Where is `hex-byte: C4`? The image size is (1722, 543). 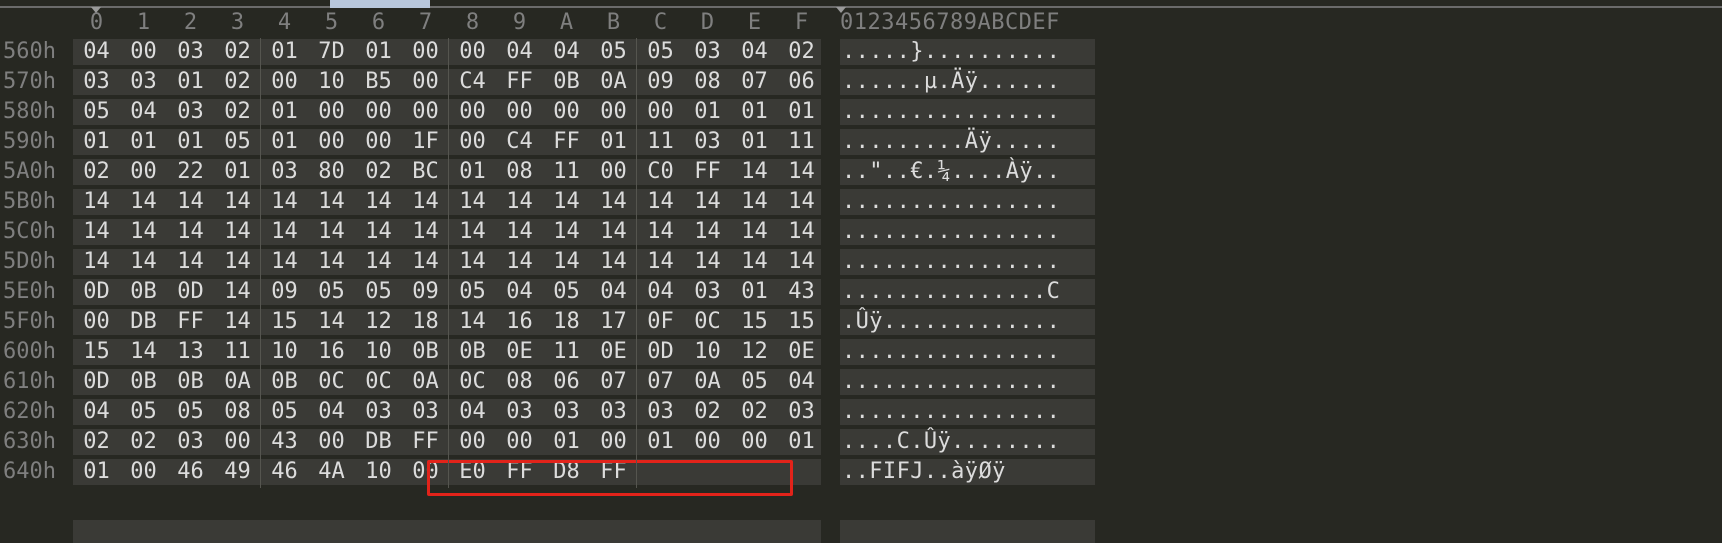 hex-byte: C4 is located at coordinates (472, 82).